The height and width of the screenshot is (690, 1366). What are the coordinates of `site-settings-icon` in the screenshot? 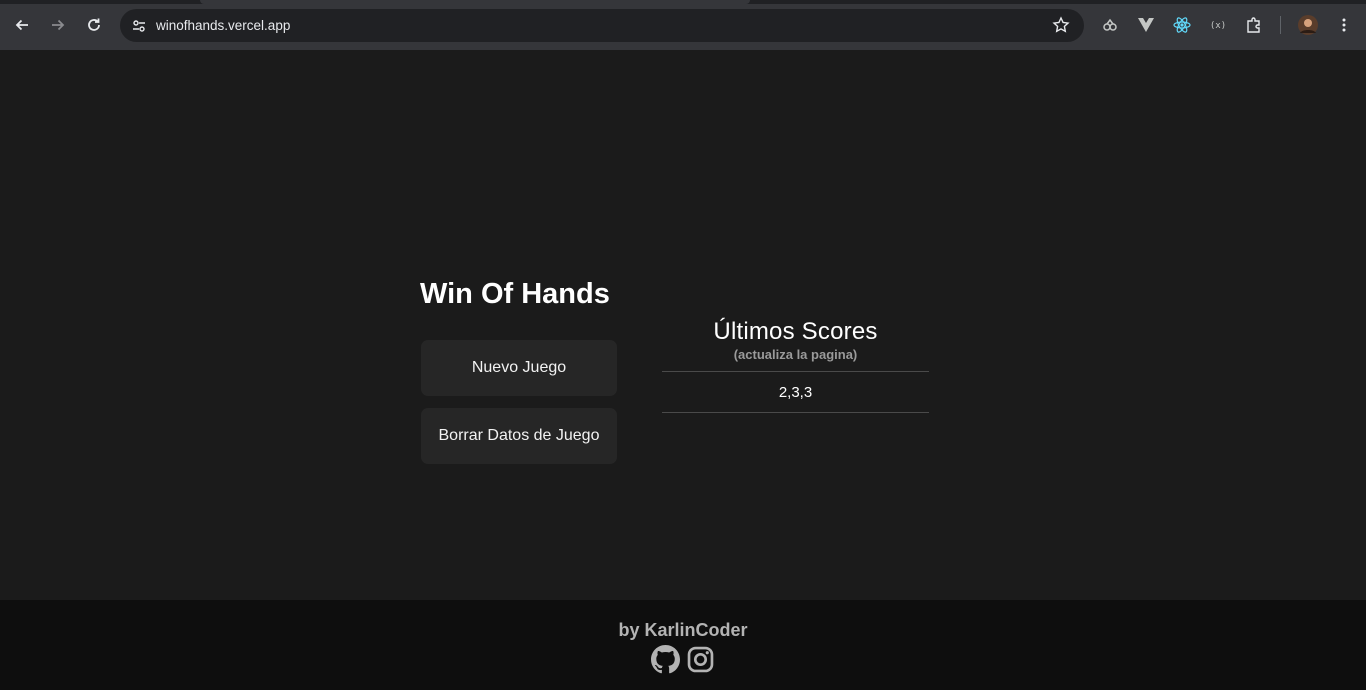 It's located at (139, 26).